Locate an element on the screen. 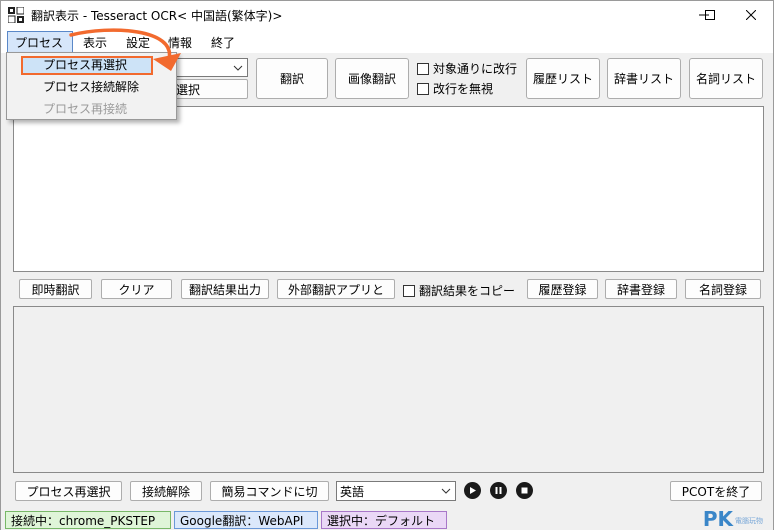  select-button: 選択 is located at coordinates (209, 89).